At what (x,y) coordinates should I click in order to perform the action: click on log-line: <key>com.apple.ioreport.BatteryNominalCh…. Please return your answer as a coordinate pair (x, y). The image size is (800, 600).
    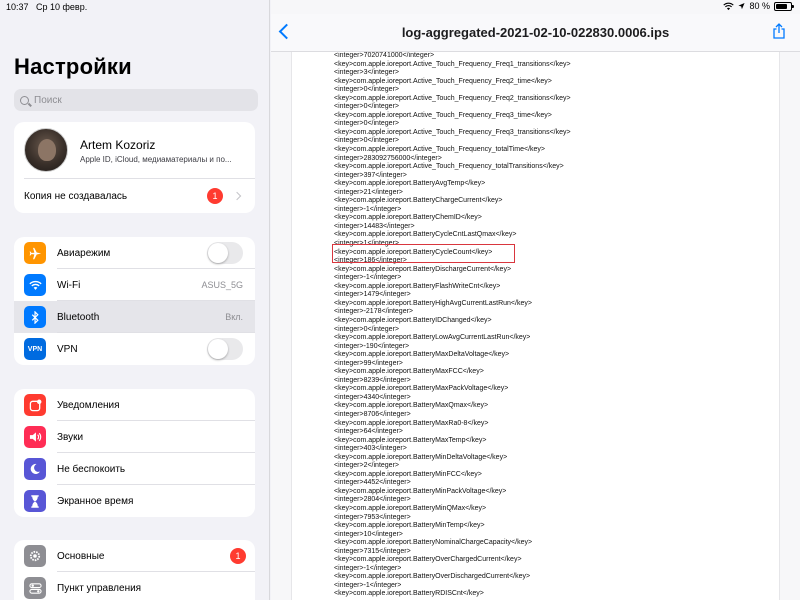
    Looking at the image, I should click on (433, 543).